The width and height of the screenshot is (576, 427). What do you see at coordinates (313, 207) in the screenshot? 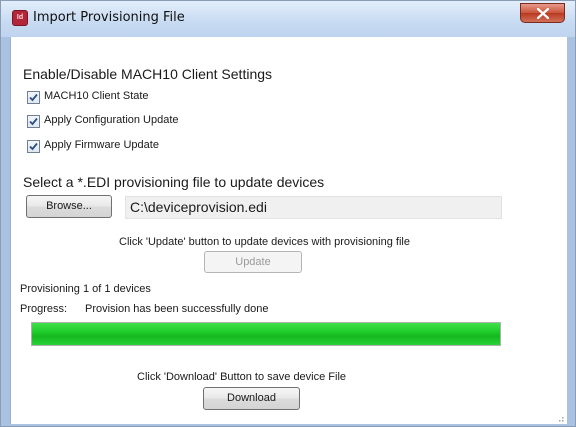
I see `file-path-field: C:\deviceprovision.edi` at bounding box center [313, 207].